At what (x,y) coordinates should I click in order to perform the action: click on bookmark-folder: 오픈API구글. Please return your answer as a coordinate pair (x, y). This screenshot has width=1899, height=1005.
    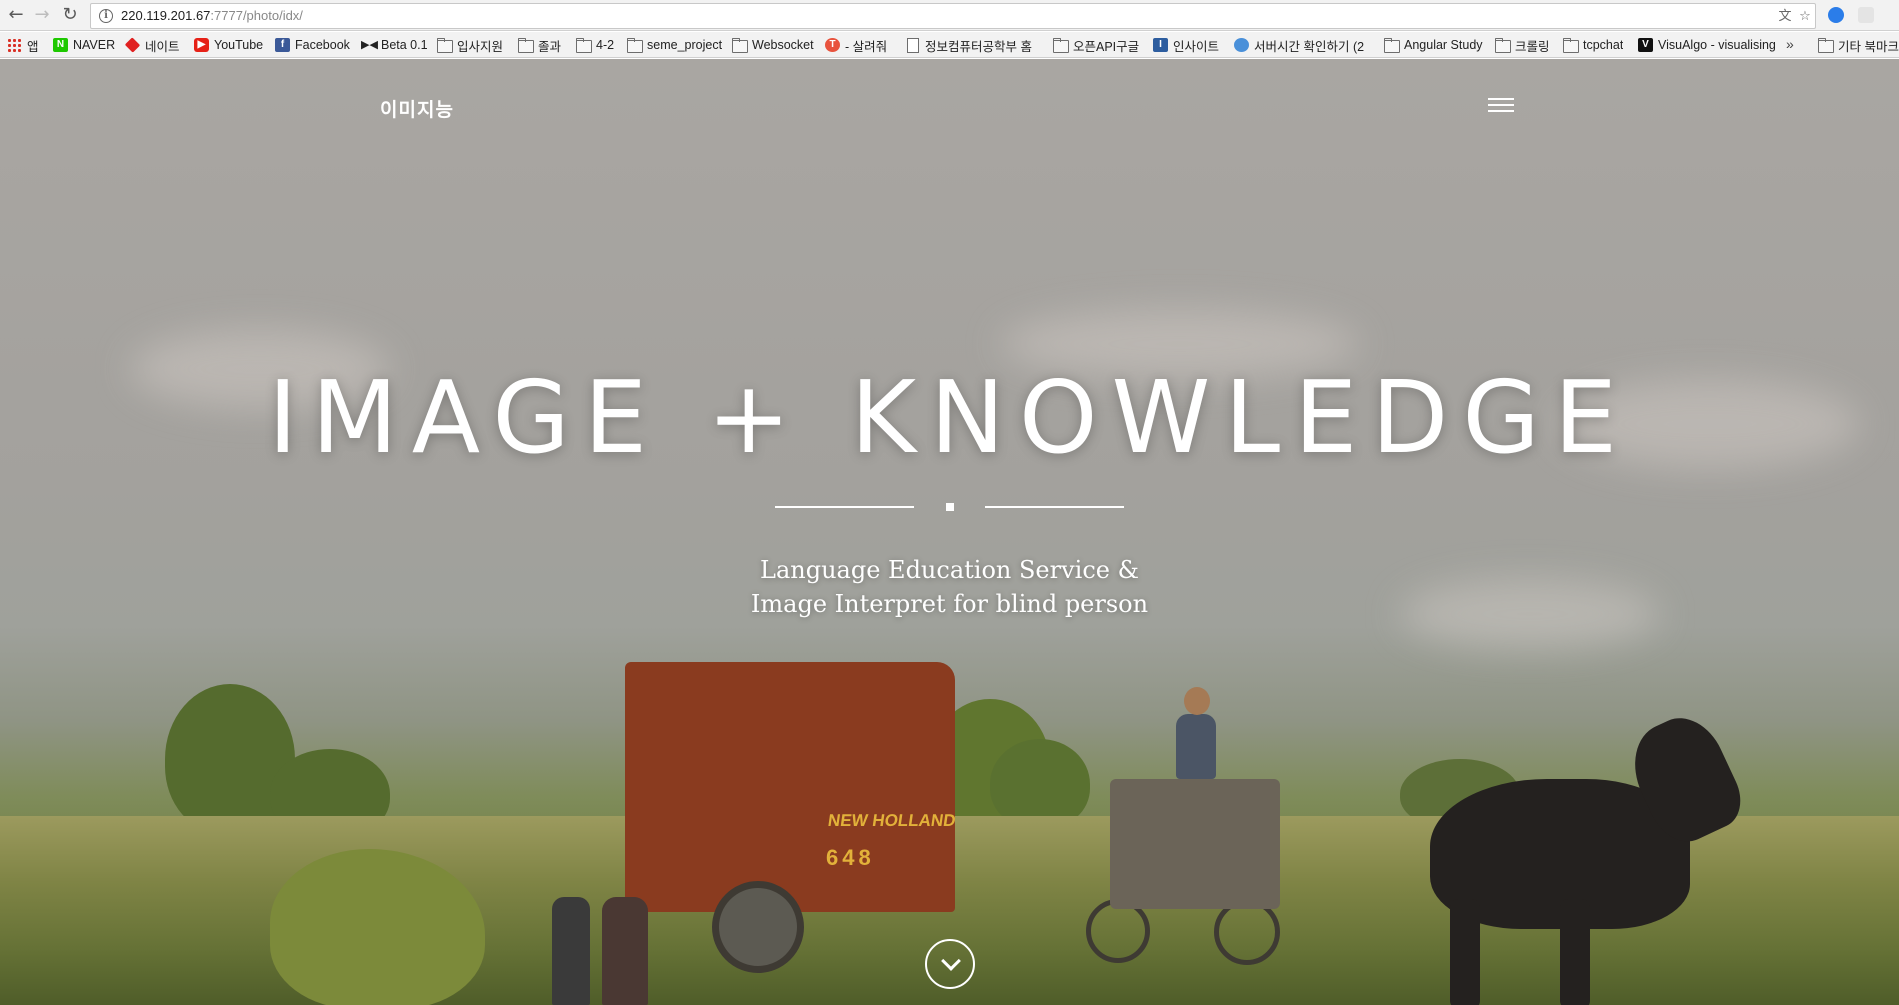
    Looking at the image, I should click on (1096, 45).